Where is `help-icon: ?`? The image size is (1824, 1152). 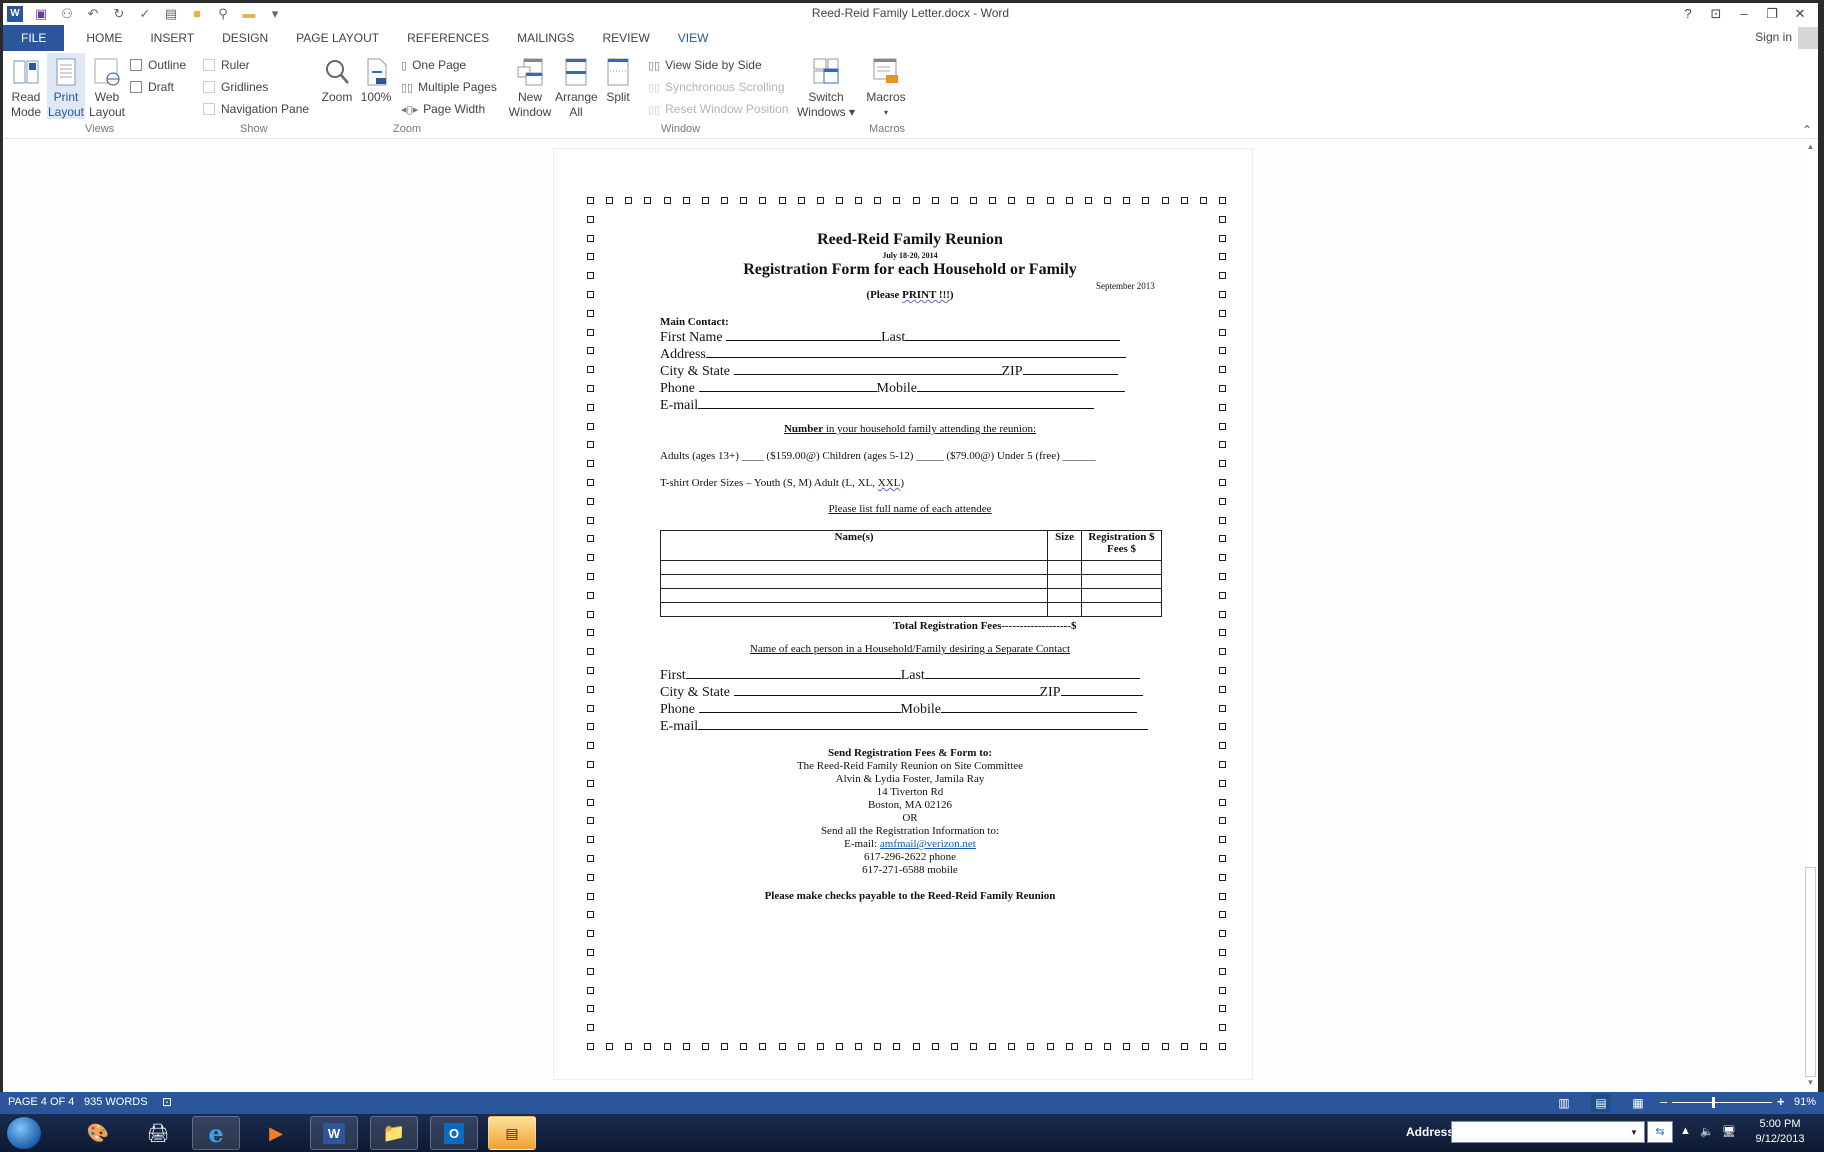
help-icon: ? is located at coordinates (1688, 14).